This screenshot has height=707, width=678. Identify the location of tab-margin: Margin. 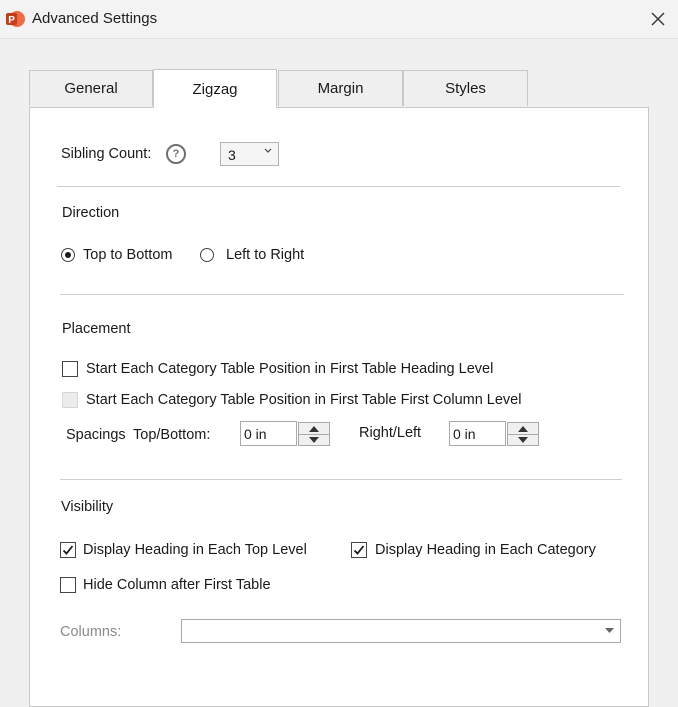
(340, 88).